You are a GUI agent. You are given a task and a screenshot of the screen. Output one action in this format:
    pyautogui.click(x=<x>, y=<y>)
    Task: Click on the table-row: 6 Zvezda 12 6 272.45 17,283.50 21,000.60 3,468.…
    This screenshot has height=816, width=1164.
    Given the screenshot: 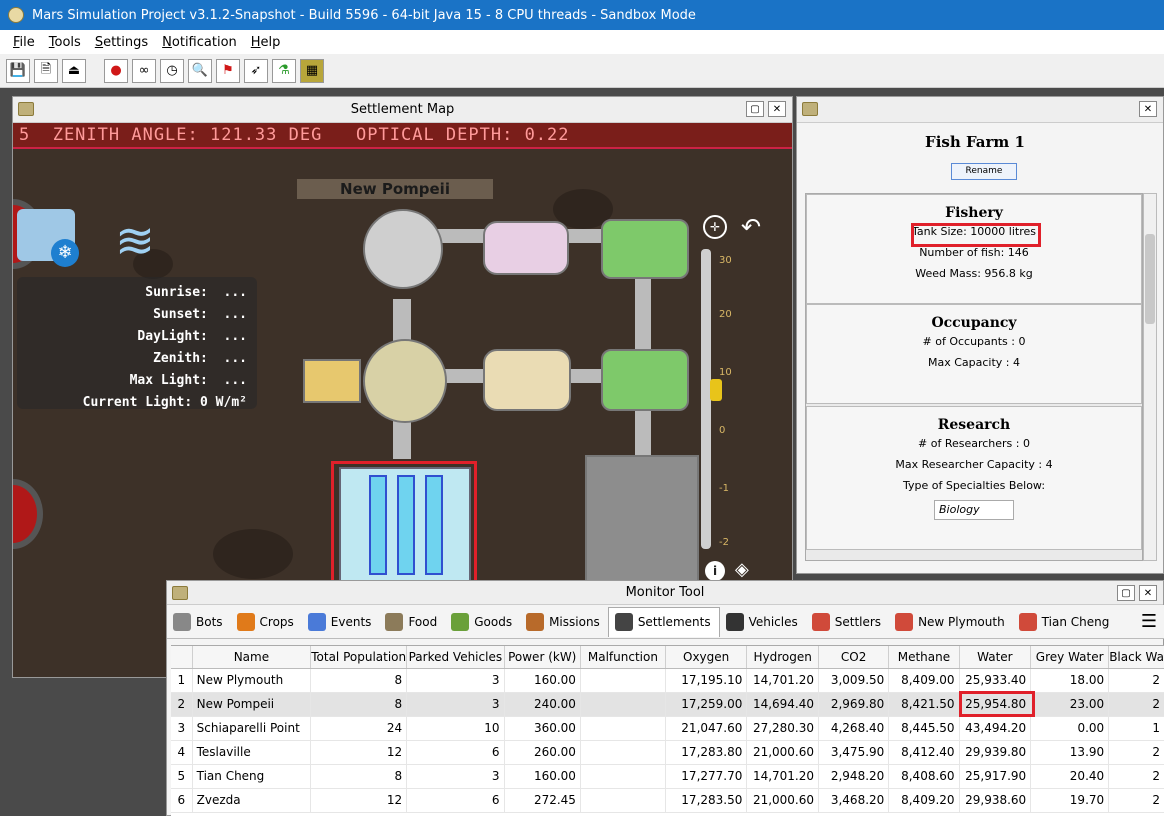 What is the action you would take?
    pyautogui.click(x=667, y=800)
    